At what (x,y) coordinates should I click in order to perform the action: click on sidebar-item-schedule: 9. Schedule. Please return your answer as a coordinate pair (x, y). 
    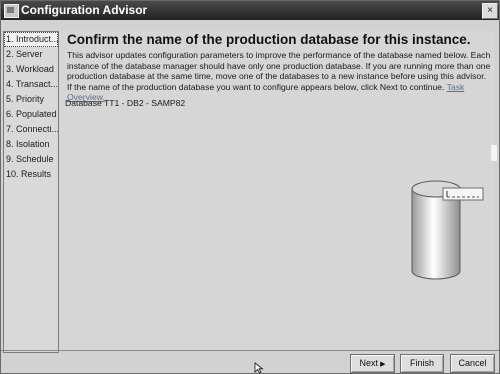
    Looking at the image, I should click on (31, 159).